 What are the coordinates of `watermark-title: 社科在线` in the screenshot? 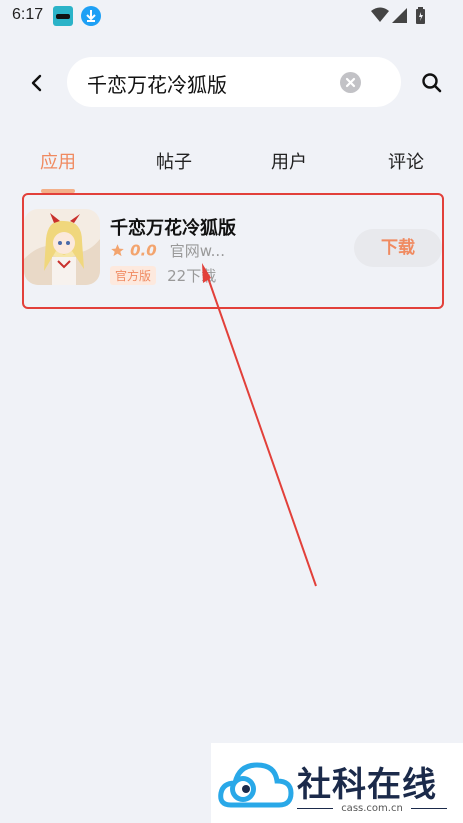 It's located at (367, 785).